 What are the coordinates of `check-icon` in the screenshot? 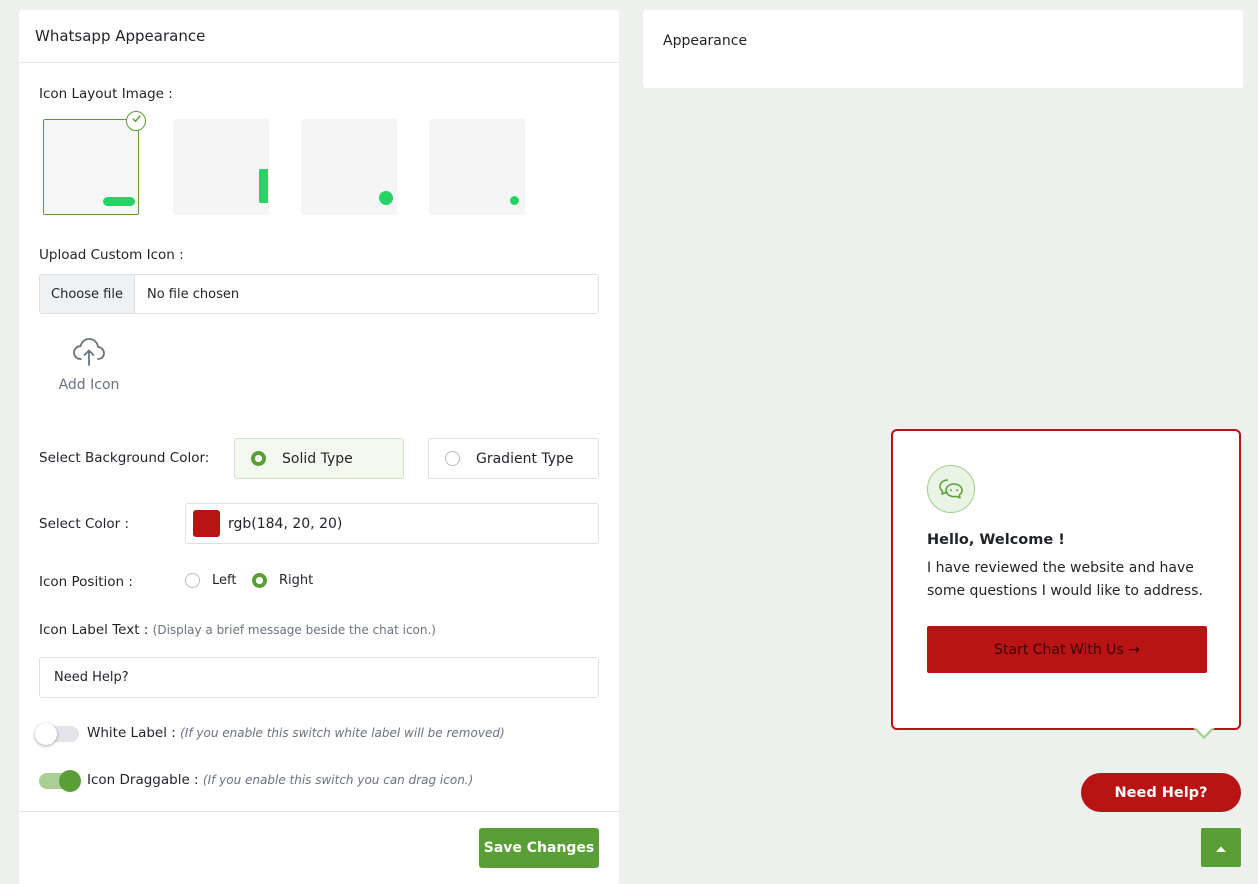 It's located at (136, 121).